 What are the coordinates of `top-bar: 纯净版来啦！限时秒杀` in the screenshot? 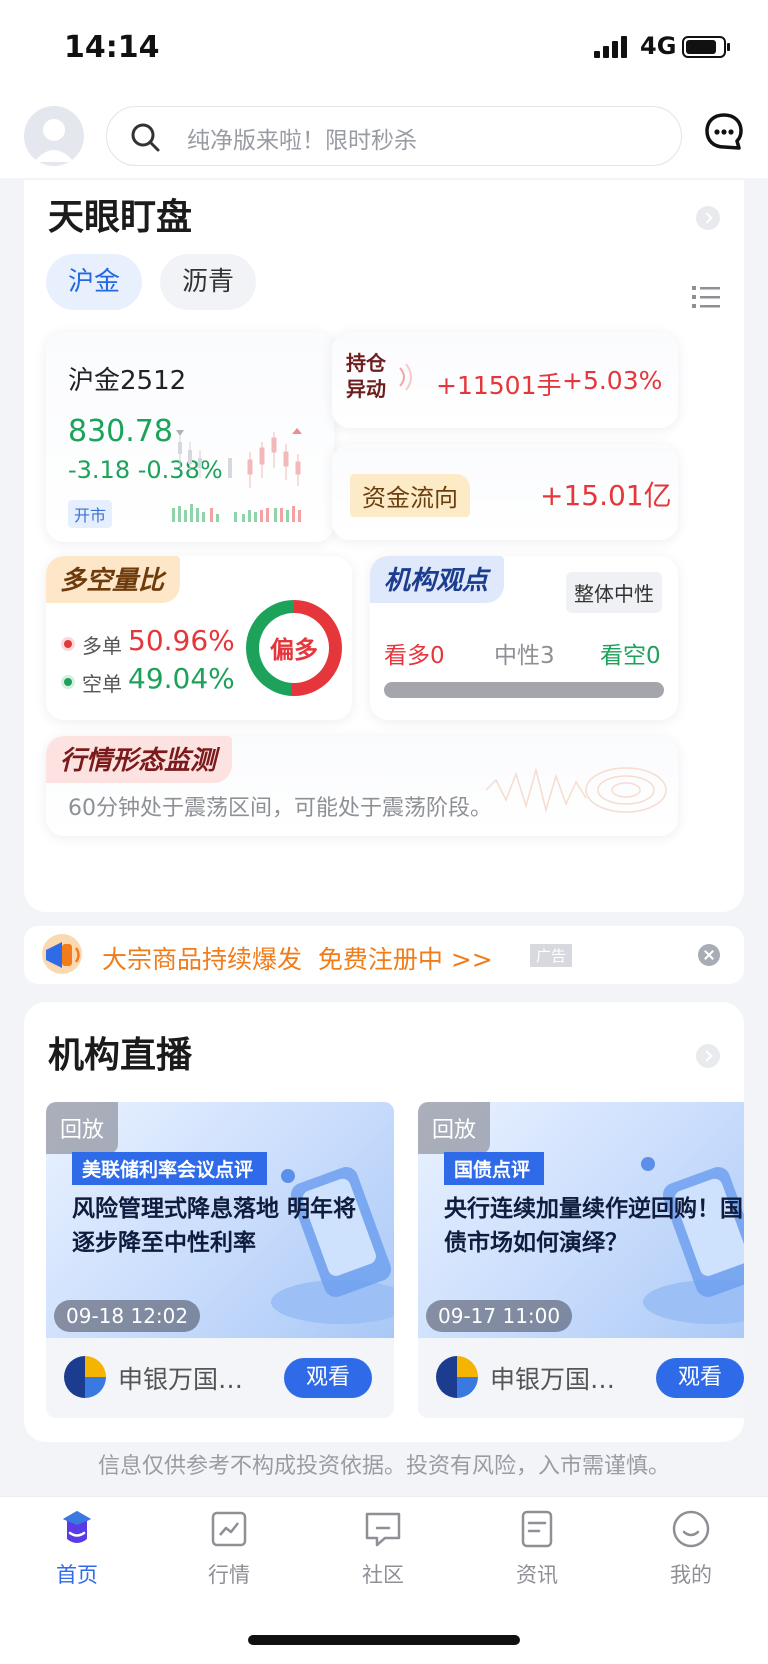 It's located at (384, 137).